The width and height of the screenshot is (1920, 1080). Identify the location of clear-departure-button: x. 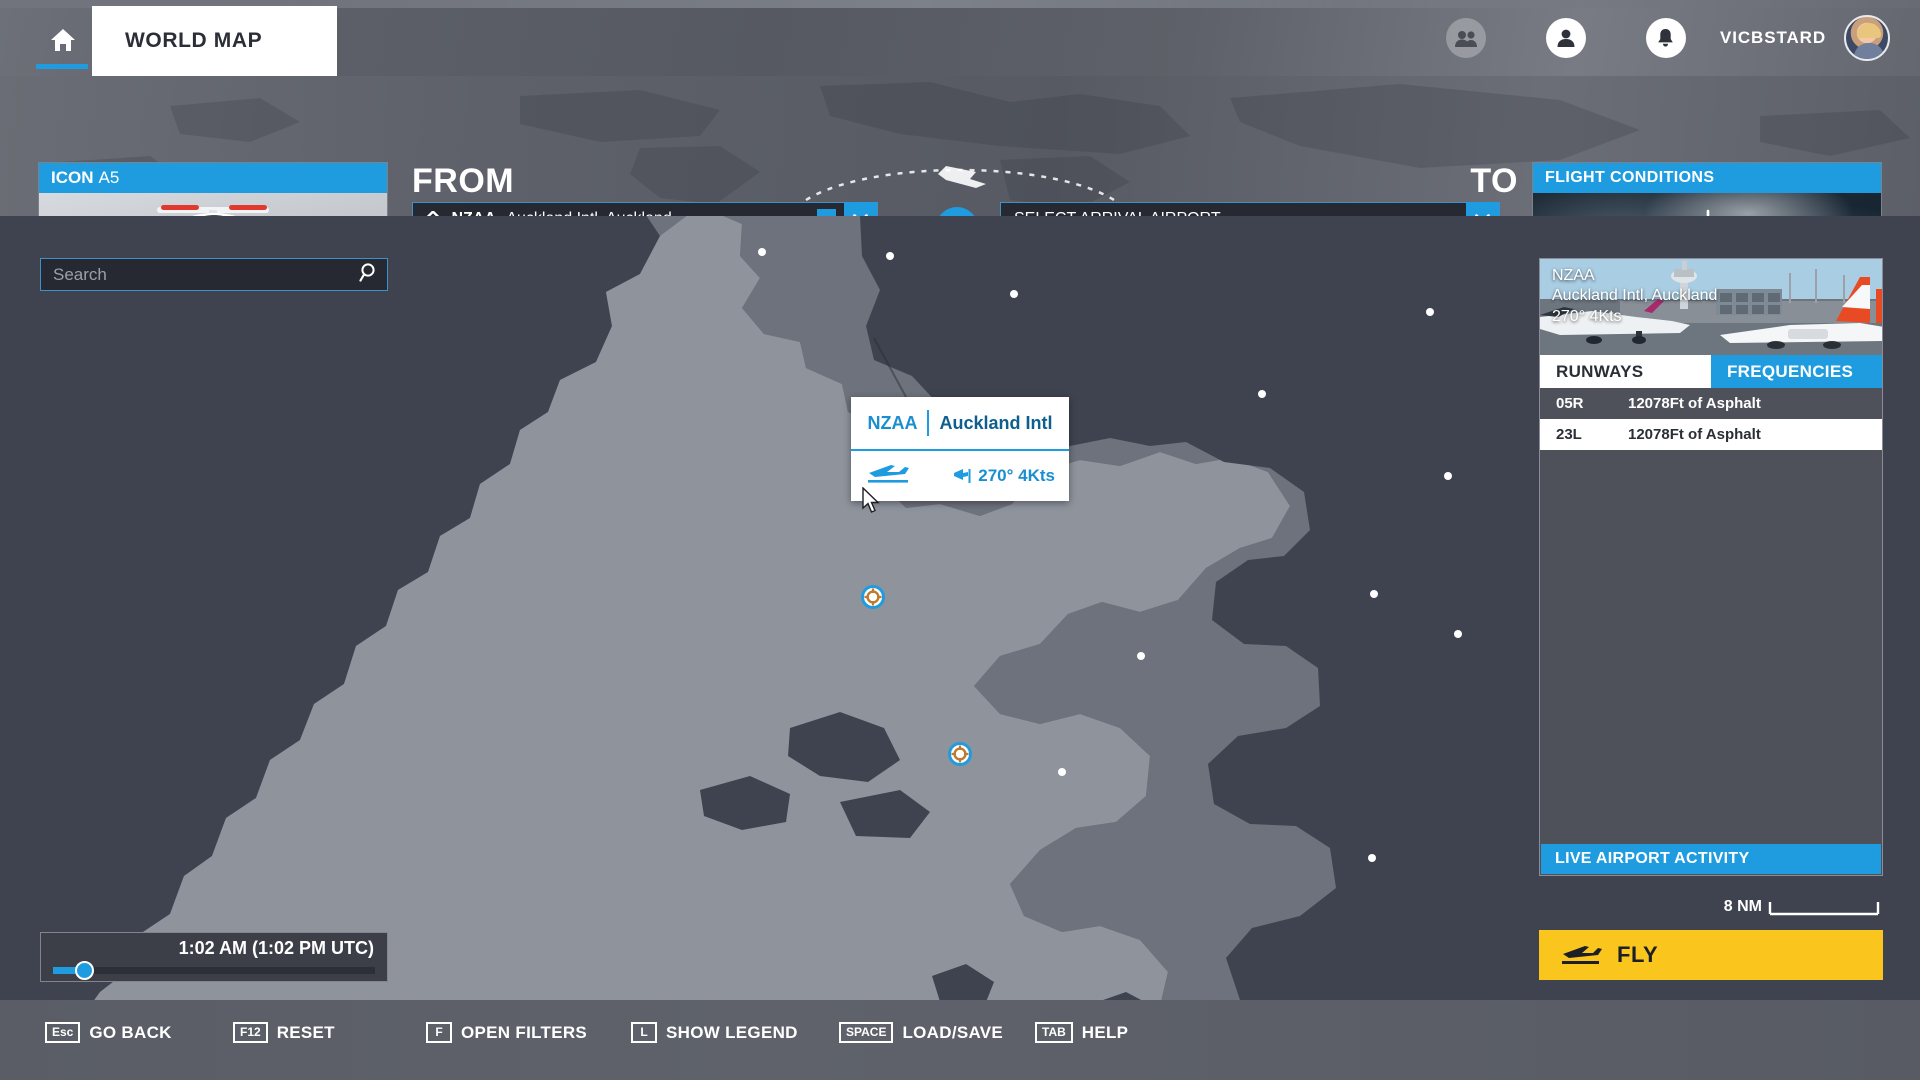
(826, 212).